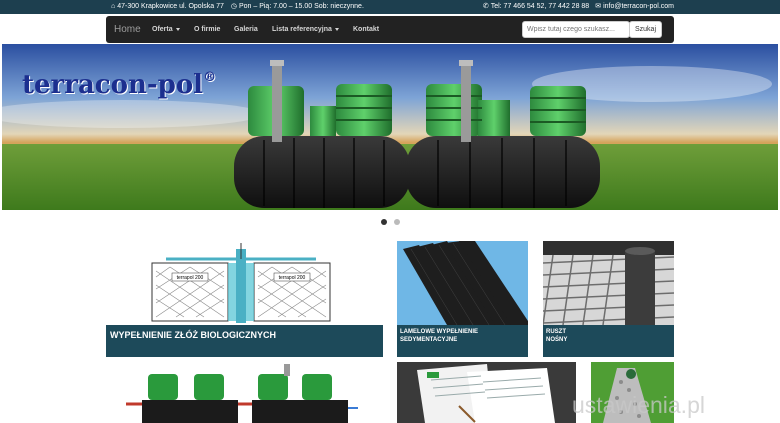  What do you see at coordinates (301, 6) in the screenshot?
I see `hours-text: Pon – Pią: 7.00 – 15.00 Sob: nieczynne.` at bounding box center [301, 6].